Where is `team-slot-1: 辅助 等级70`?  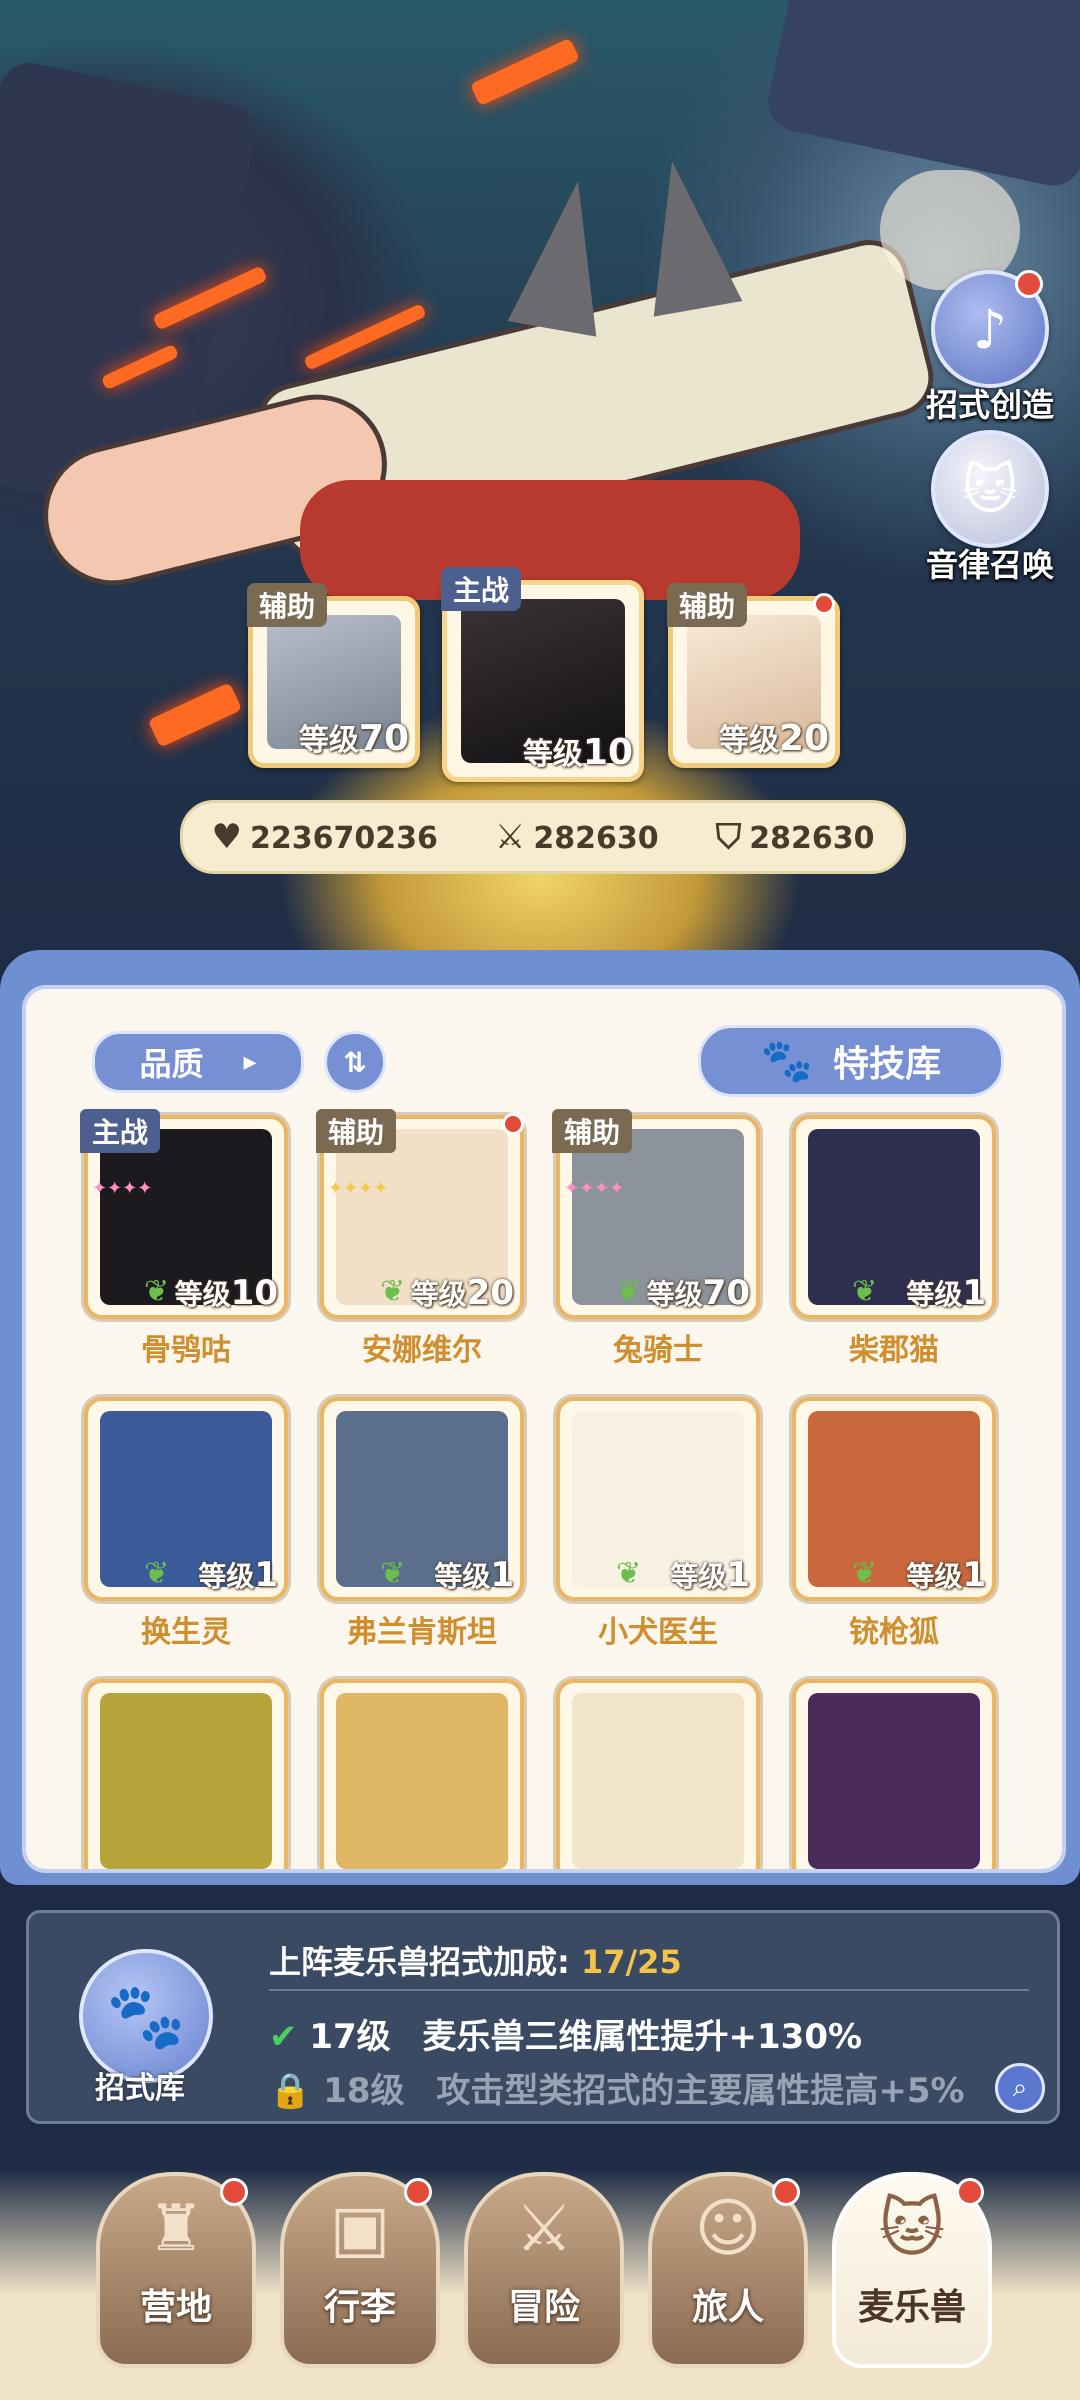
team-slot-1: 辅助 等级70 is located at coordinates (333, 675).